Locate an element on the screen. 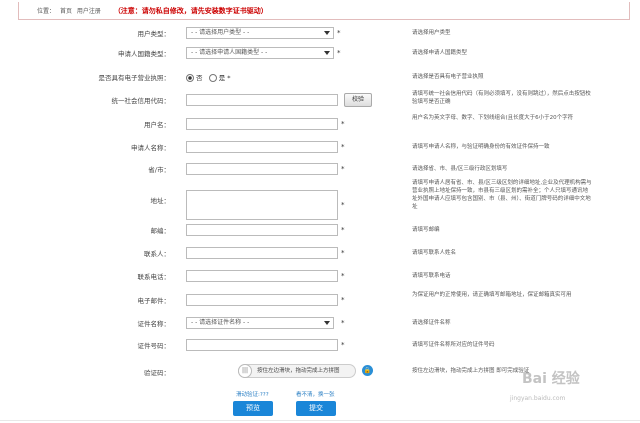 The image size is (640, 423). user-type-select: - - 请选择用户类型 - - is located at coordinates (260, 33).